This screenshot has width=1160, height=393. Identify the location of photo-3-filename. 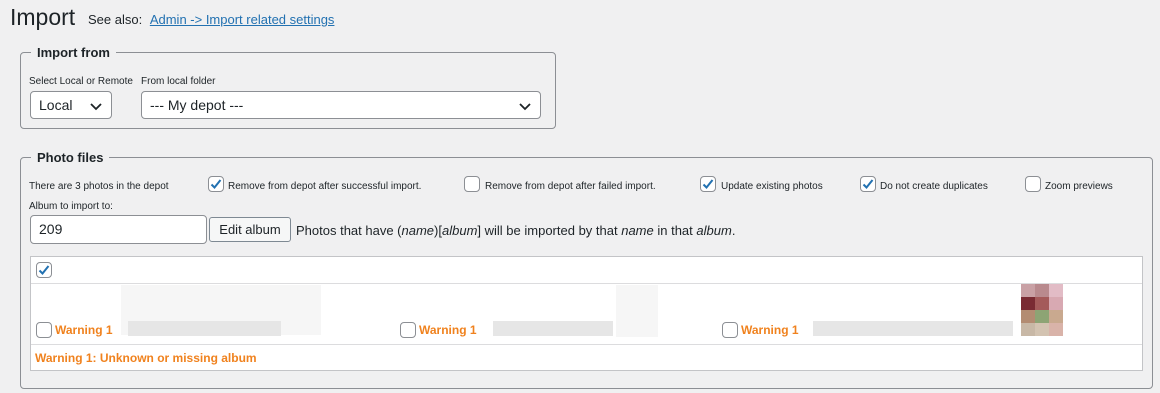
(913, 328).